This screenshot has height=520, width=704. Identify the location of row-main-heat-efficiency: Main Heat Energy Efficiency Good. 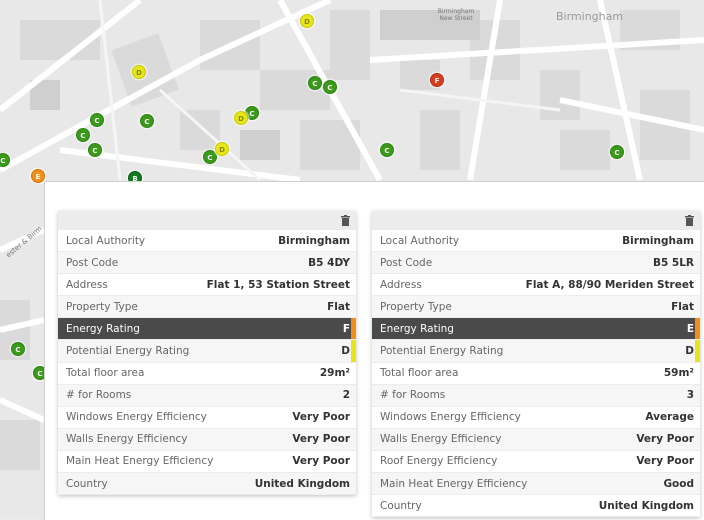
(536, 484).